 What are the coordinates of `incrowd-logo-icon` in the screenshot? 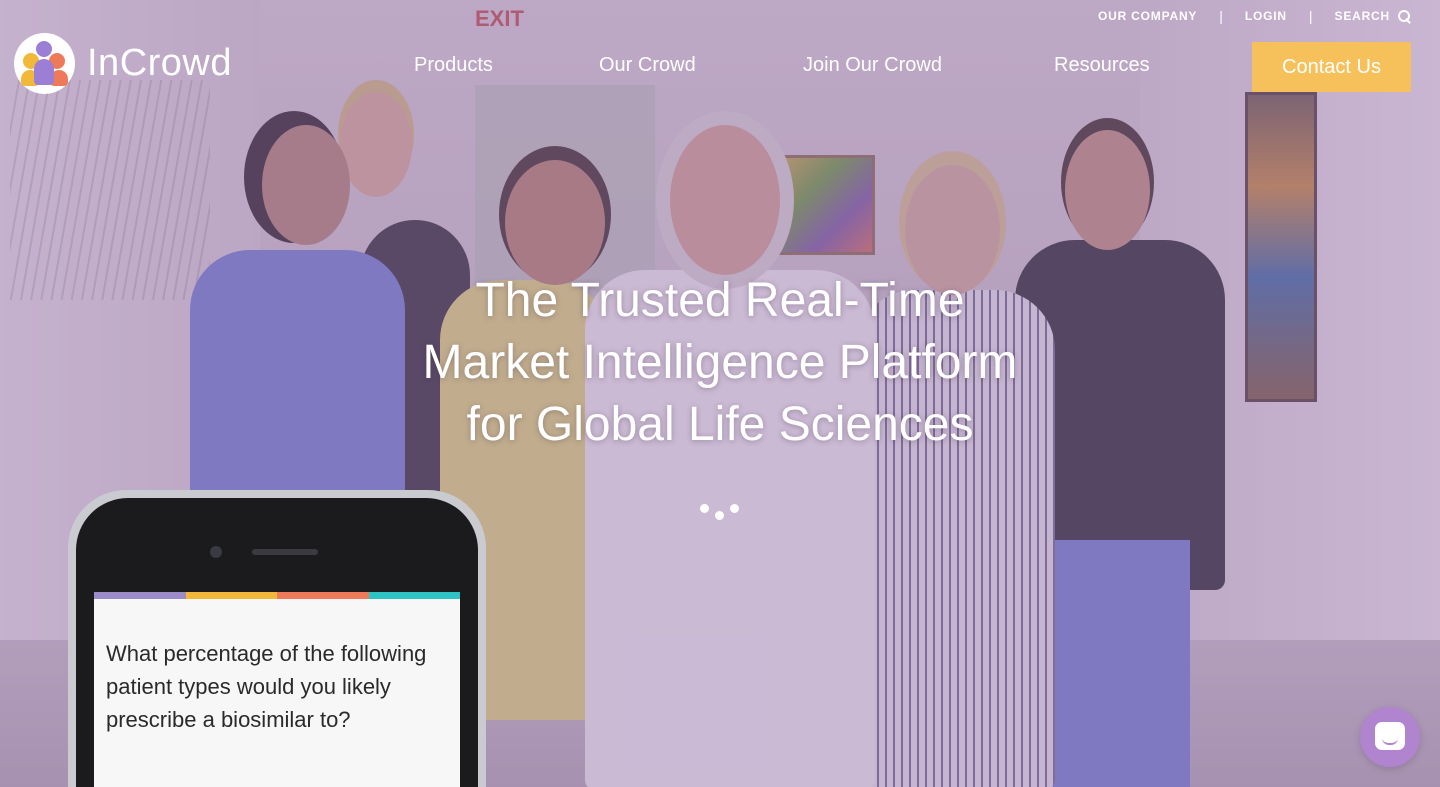 It's located at (44, 63).